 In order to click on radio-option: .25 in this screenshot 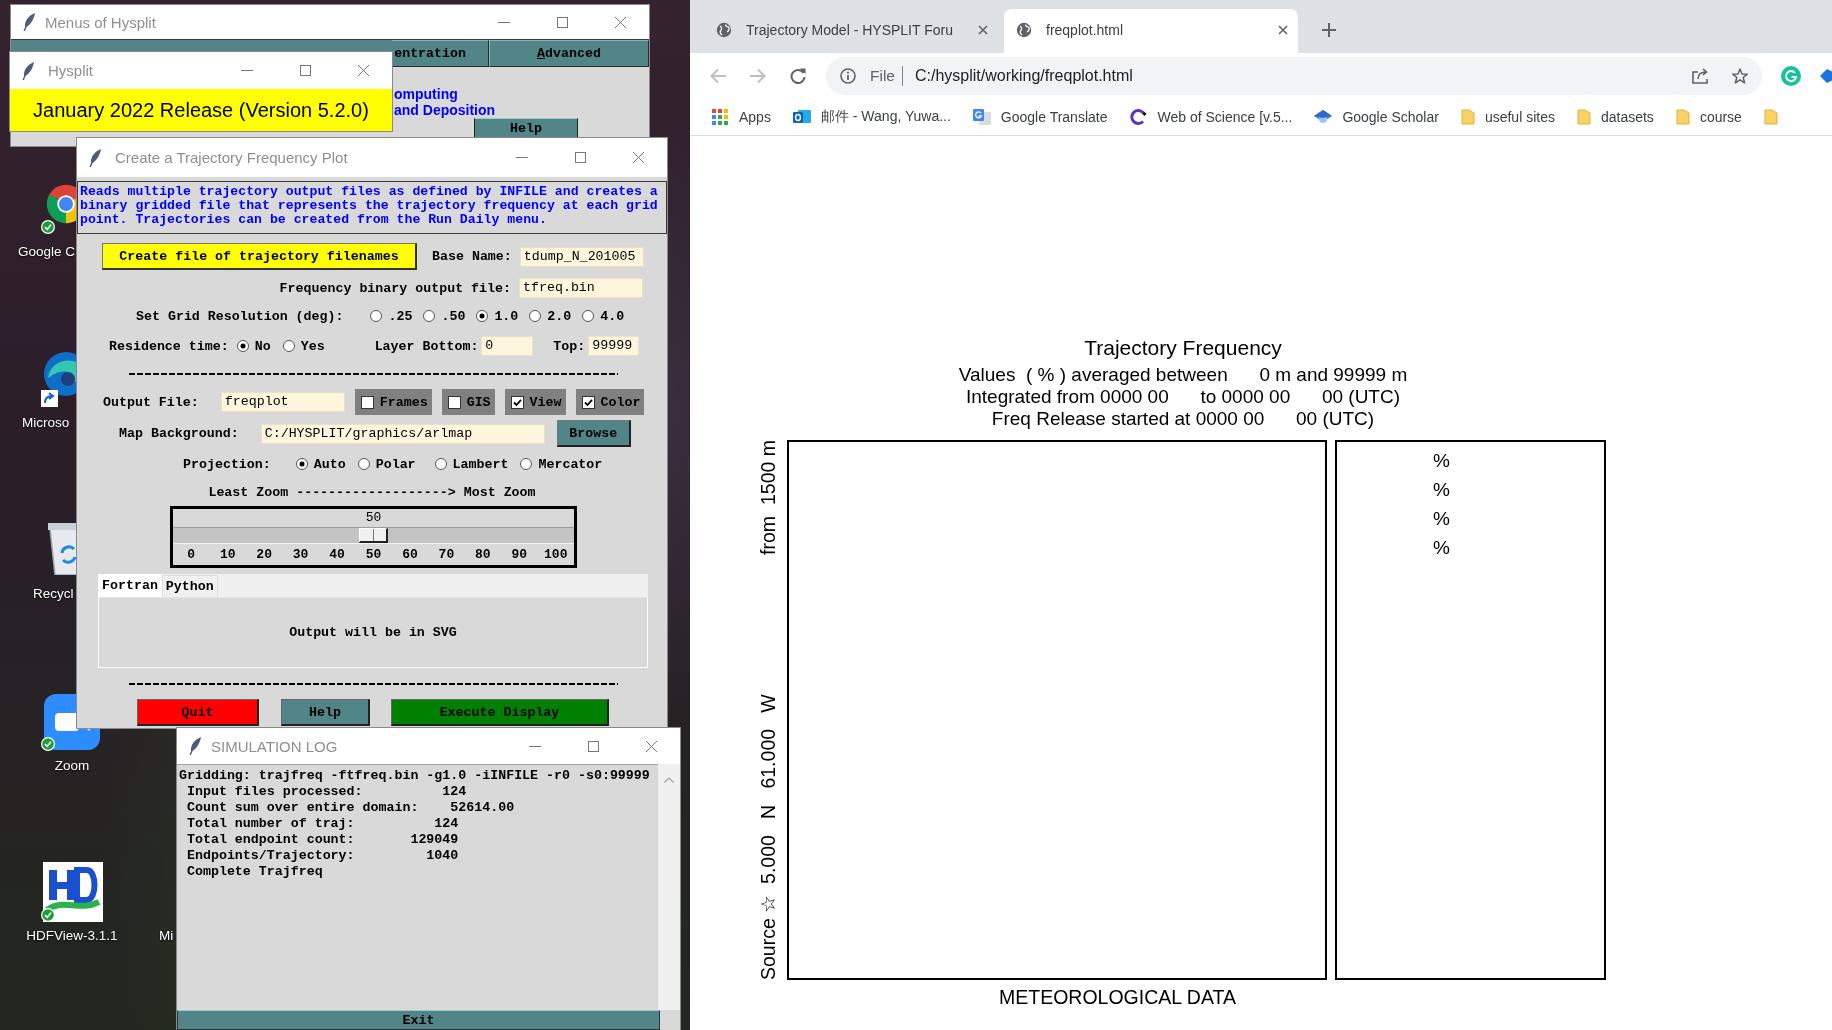, I will do `click(391, 316)`.